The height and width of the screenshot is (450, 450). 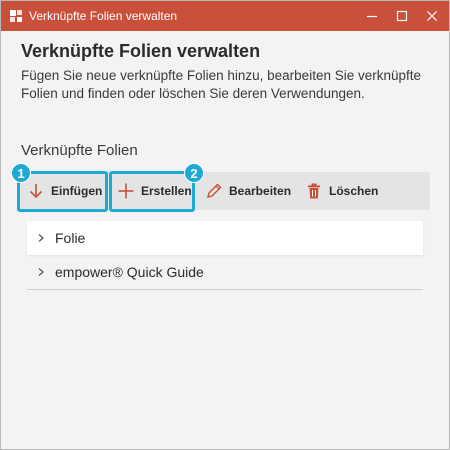 What do you see at coordinates (260, 191) in the screenshot?
I see `edit-button-label: Bearbeiten` at bounding box center [260, 191].